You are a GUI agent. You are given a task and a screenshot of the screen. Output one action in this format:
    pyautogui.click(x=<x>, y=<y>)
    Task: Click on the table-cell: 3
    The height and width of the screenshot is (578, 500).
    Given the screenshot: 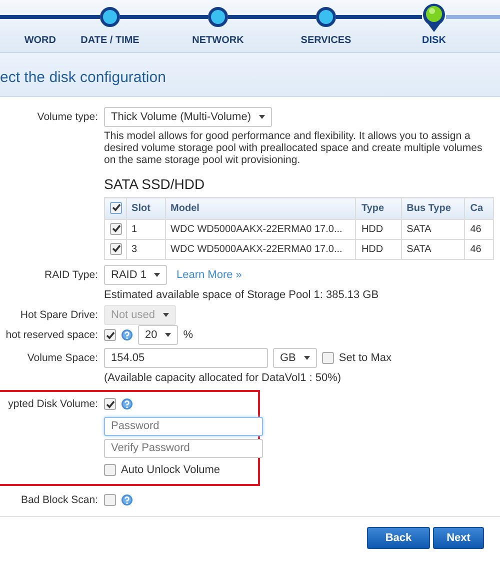 What is the action you would take?
    pyautogui.click(x=146, y=250)
    